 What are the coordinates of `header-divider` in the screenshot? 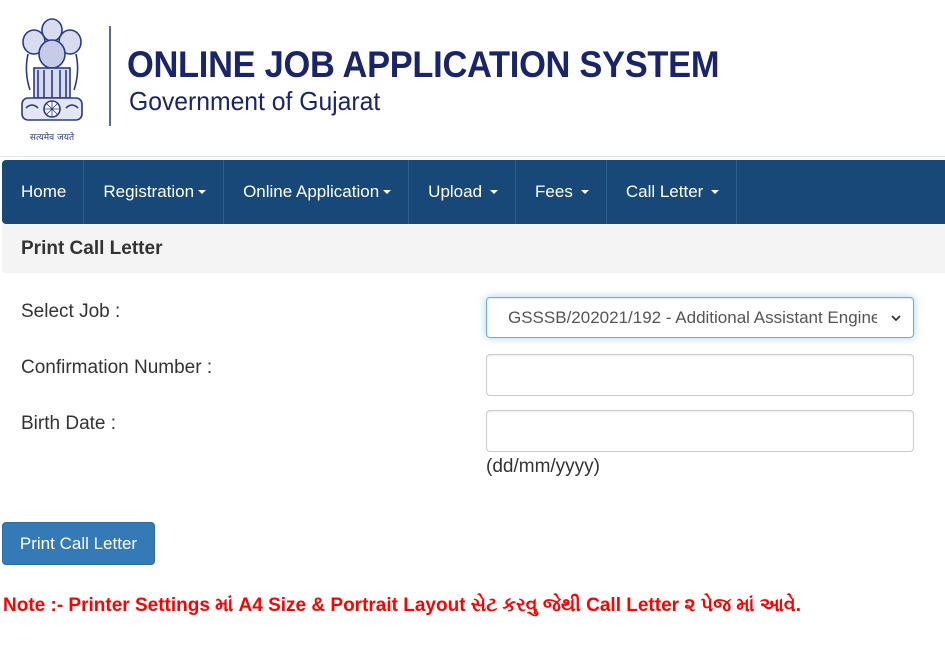 It's located at (110, 76).